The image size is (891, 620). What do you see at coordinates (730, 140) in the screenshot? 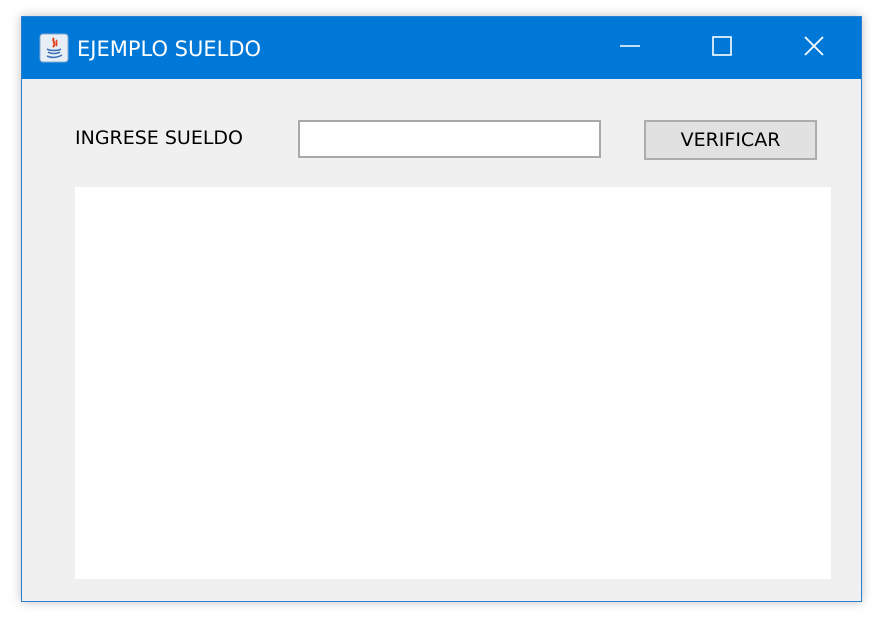
I see `verify-button: VERIFICAR` at bounding box center [730, 140].